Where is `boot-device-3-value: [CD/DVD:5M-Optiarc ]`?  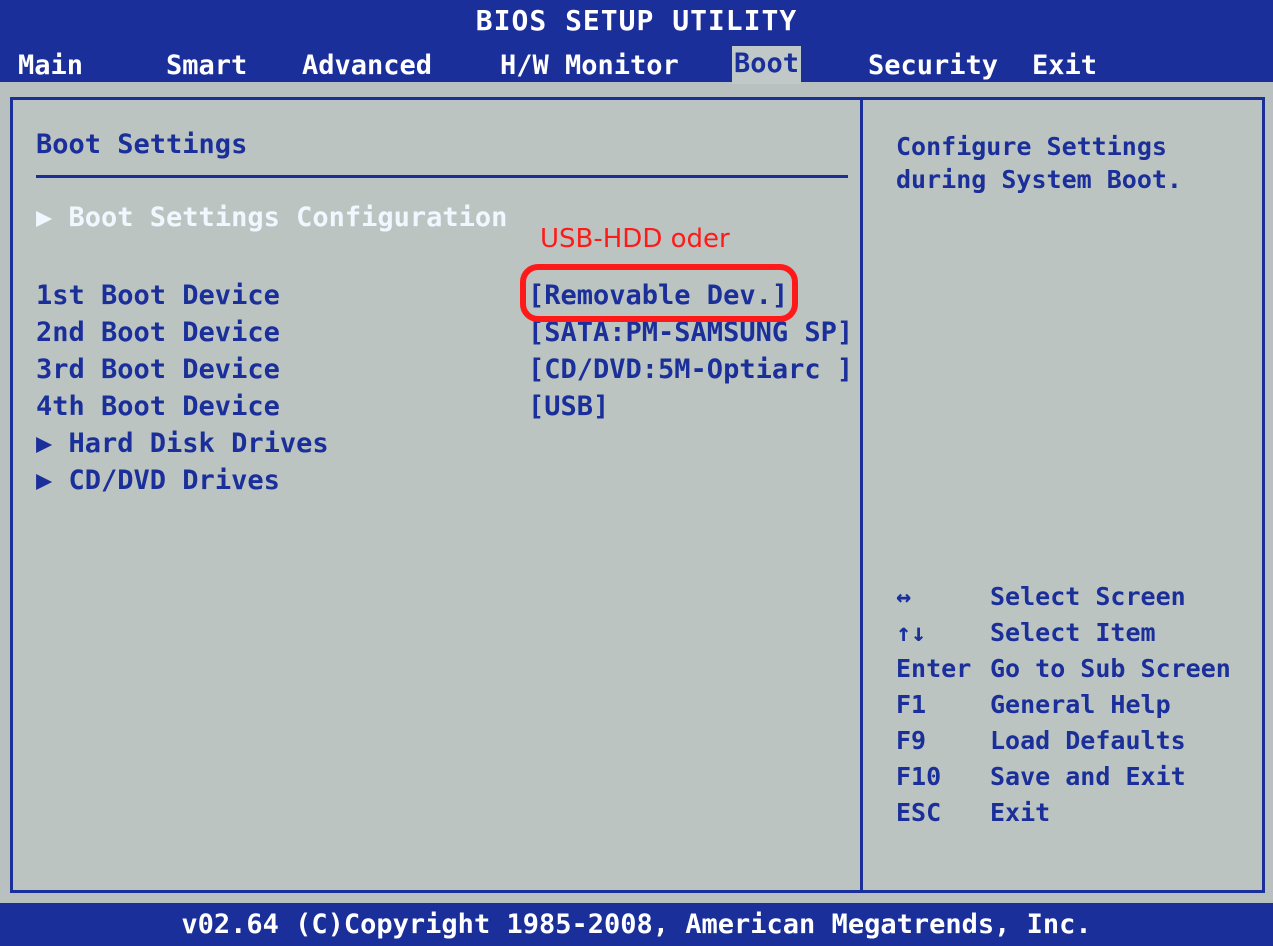 boot-device-3-value: [CD/DVD:5M-Optiarc ] is located at coordinates (690, 370).